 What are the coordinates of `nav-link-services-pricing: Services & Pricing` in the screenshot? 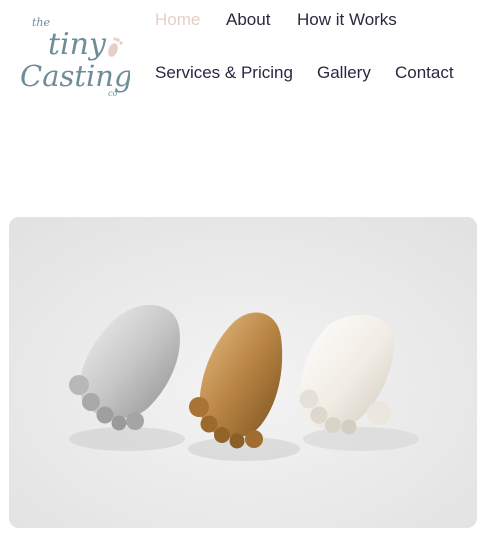 It's located at (224, 73).